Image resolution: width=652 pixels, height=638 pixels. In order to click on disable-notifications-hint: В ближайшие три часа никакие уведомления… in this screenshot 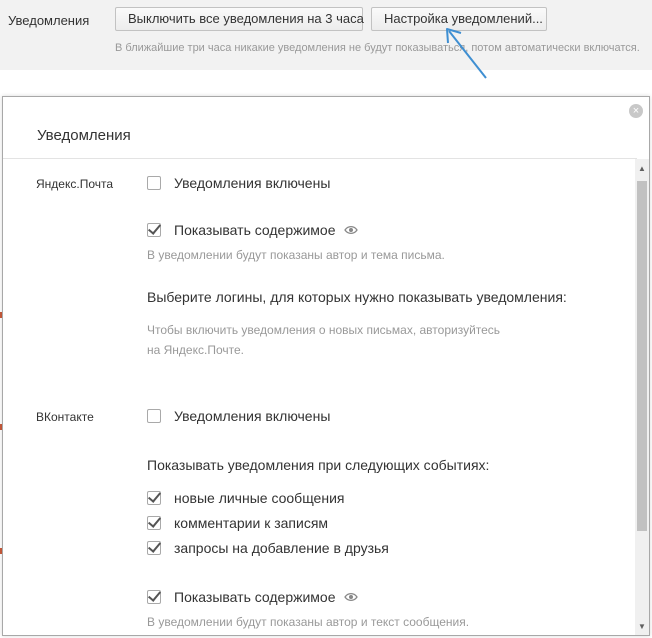, I will do `click(377, 48)`.